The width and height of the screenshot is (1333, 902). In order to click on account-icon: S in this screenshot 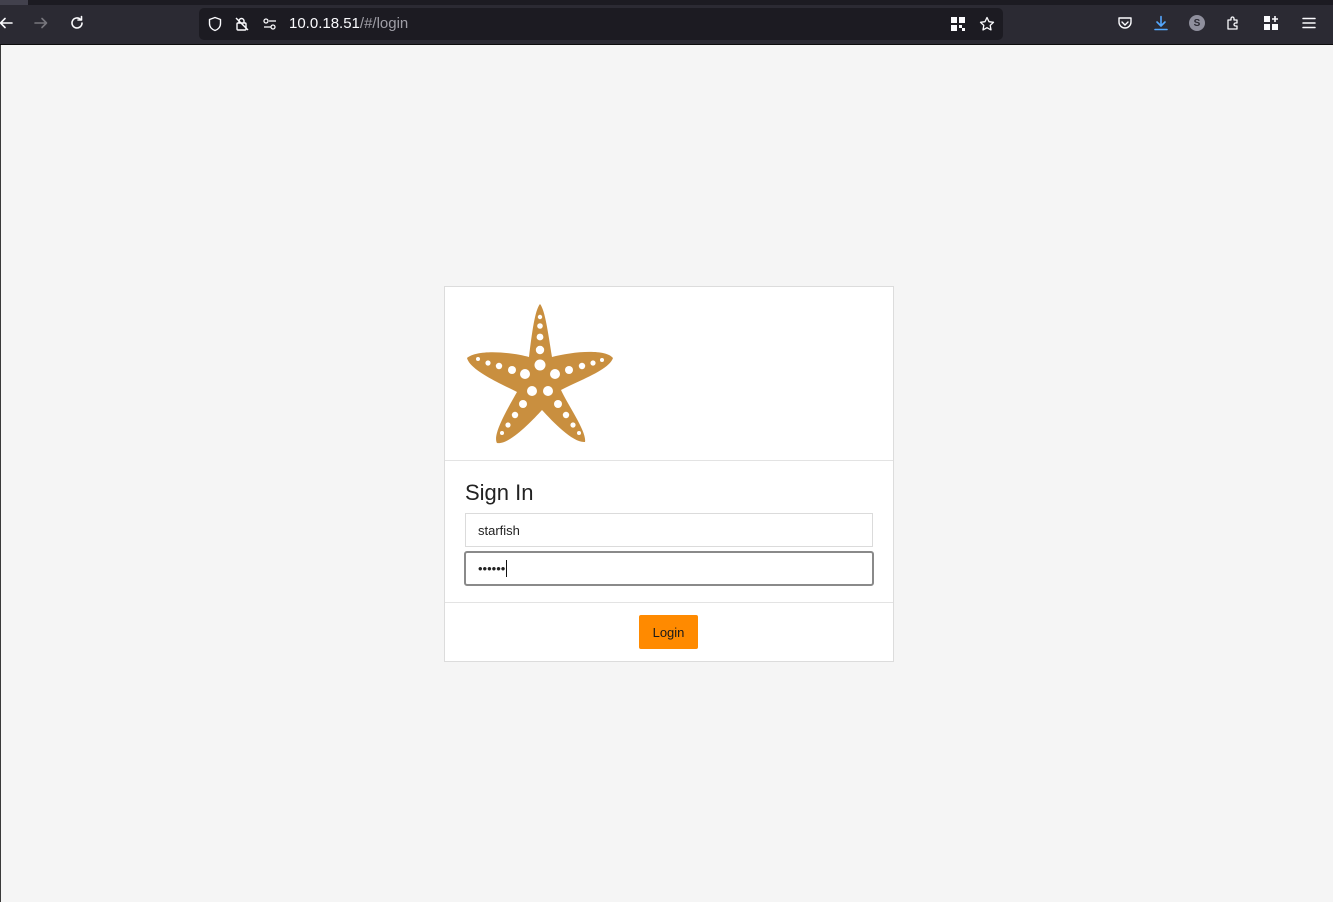, I will do `click(1197, 23)`.